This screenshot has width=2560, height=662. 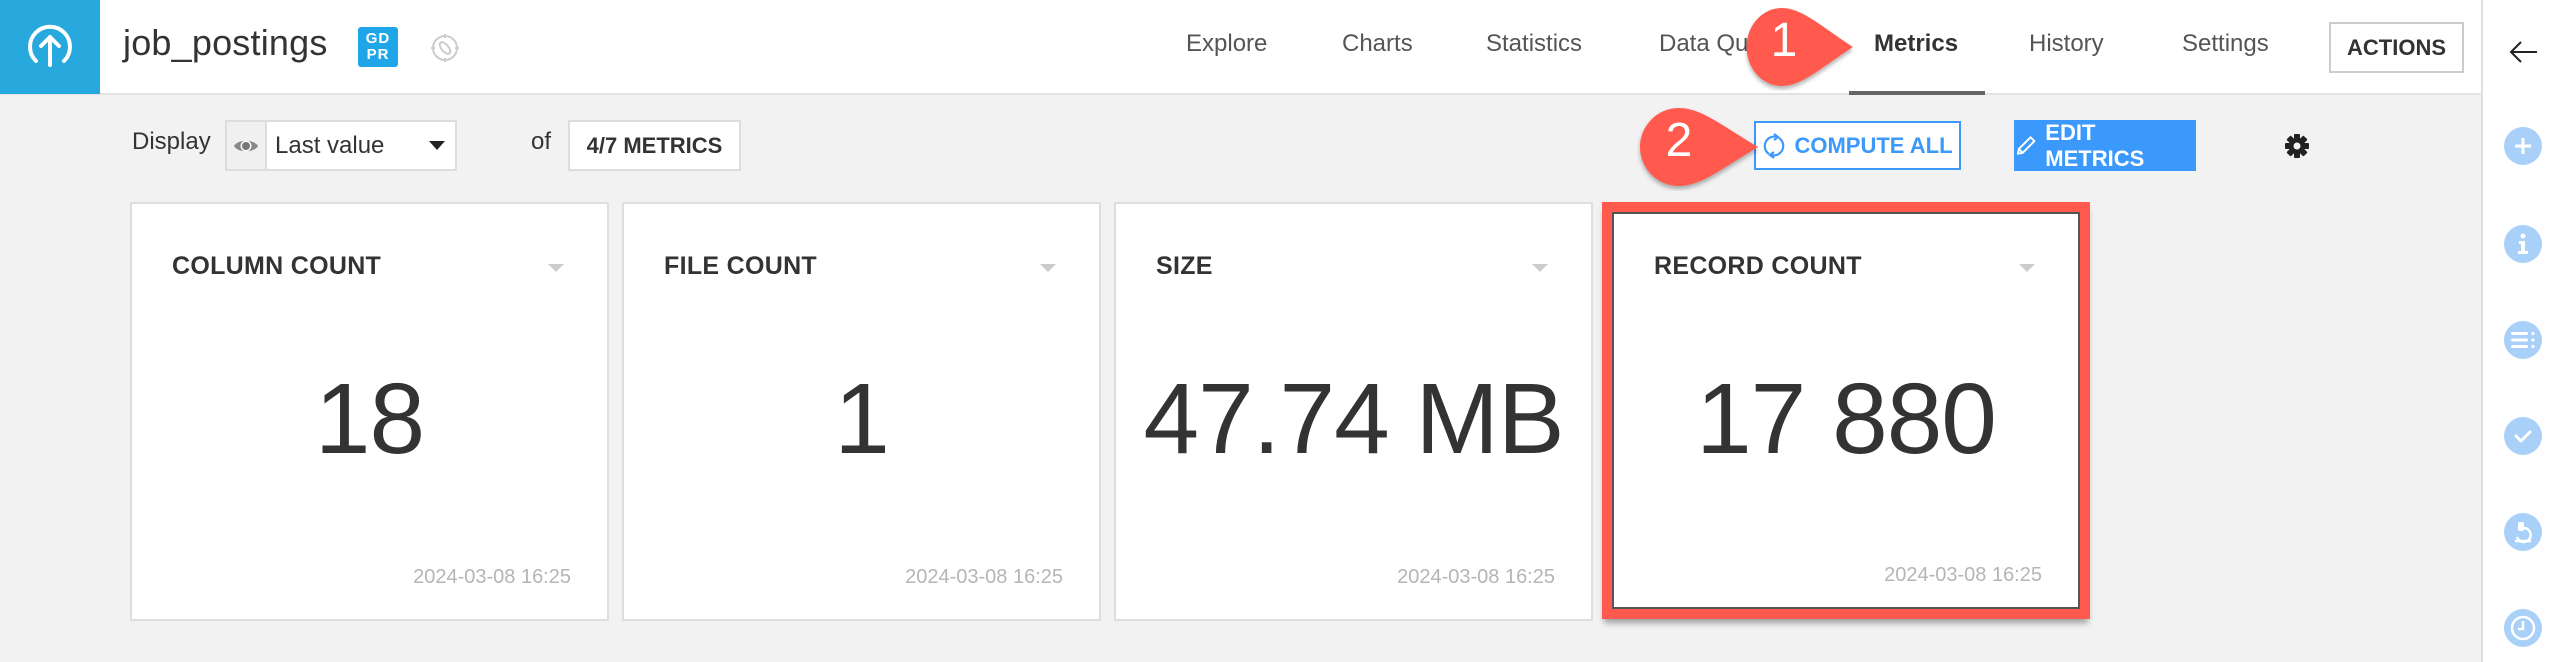 What do you see at coordinates (1917, 93) in the screenshot?
I see `active-tab-indicator` at bounding box center [1917, 93].